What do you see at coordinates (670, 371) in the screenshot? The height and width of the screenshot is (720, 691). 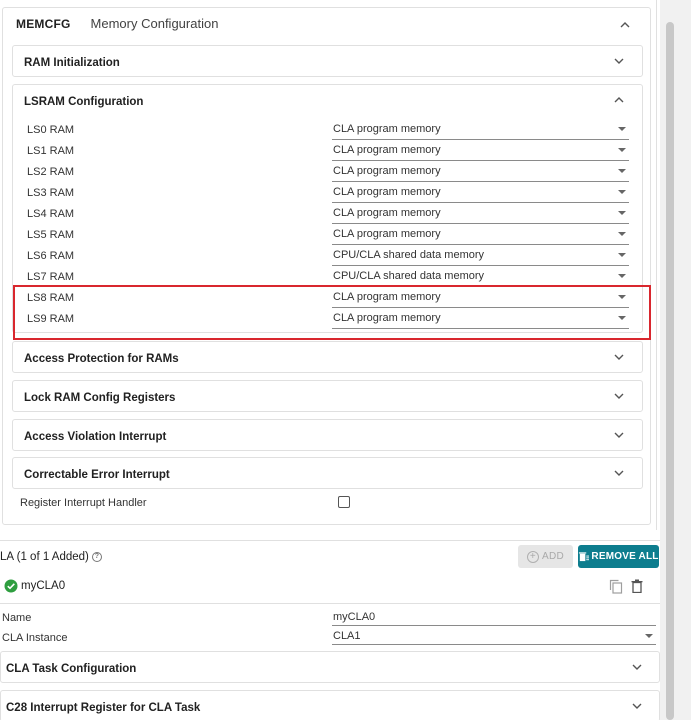 I see `scrollbar-thumb` at bounding box center [670, 371].